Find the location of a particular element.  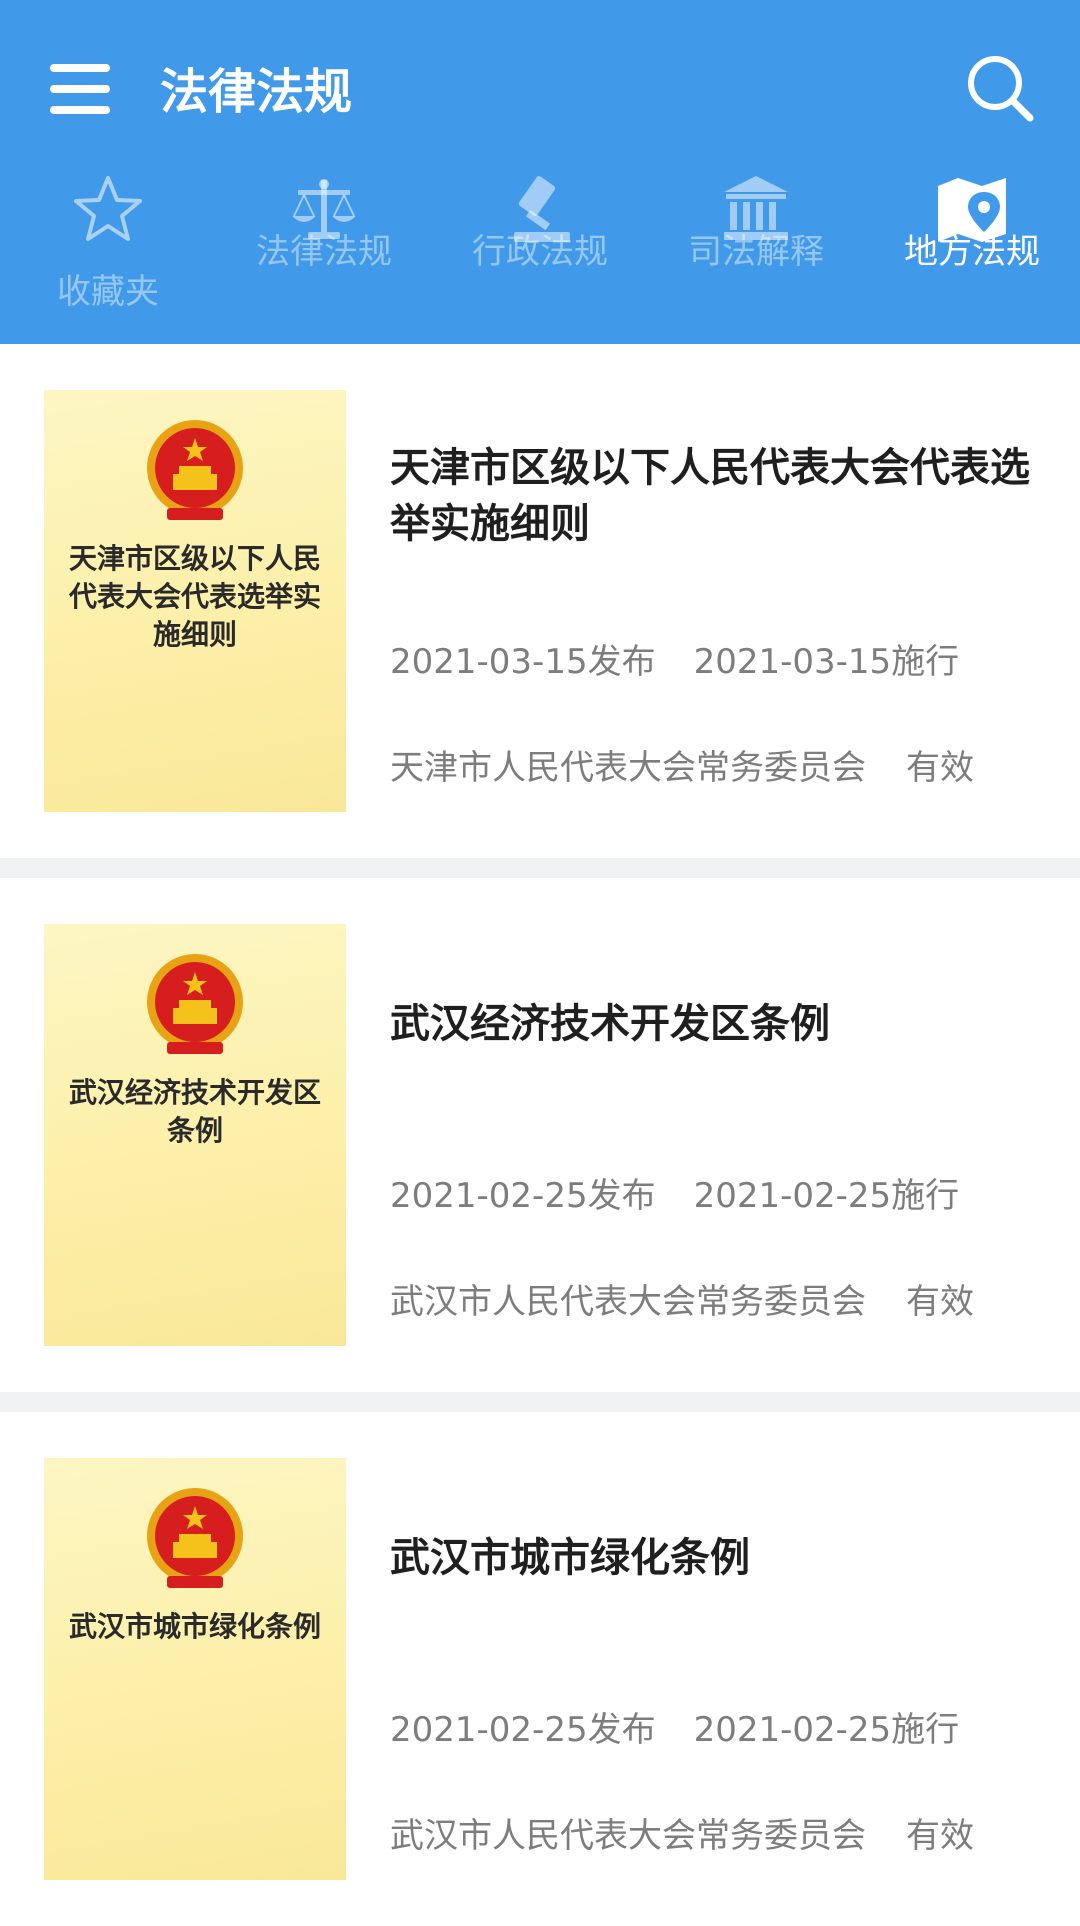

effective-date: 2021-03-15施行 is located at coordinates (826, 662).